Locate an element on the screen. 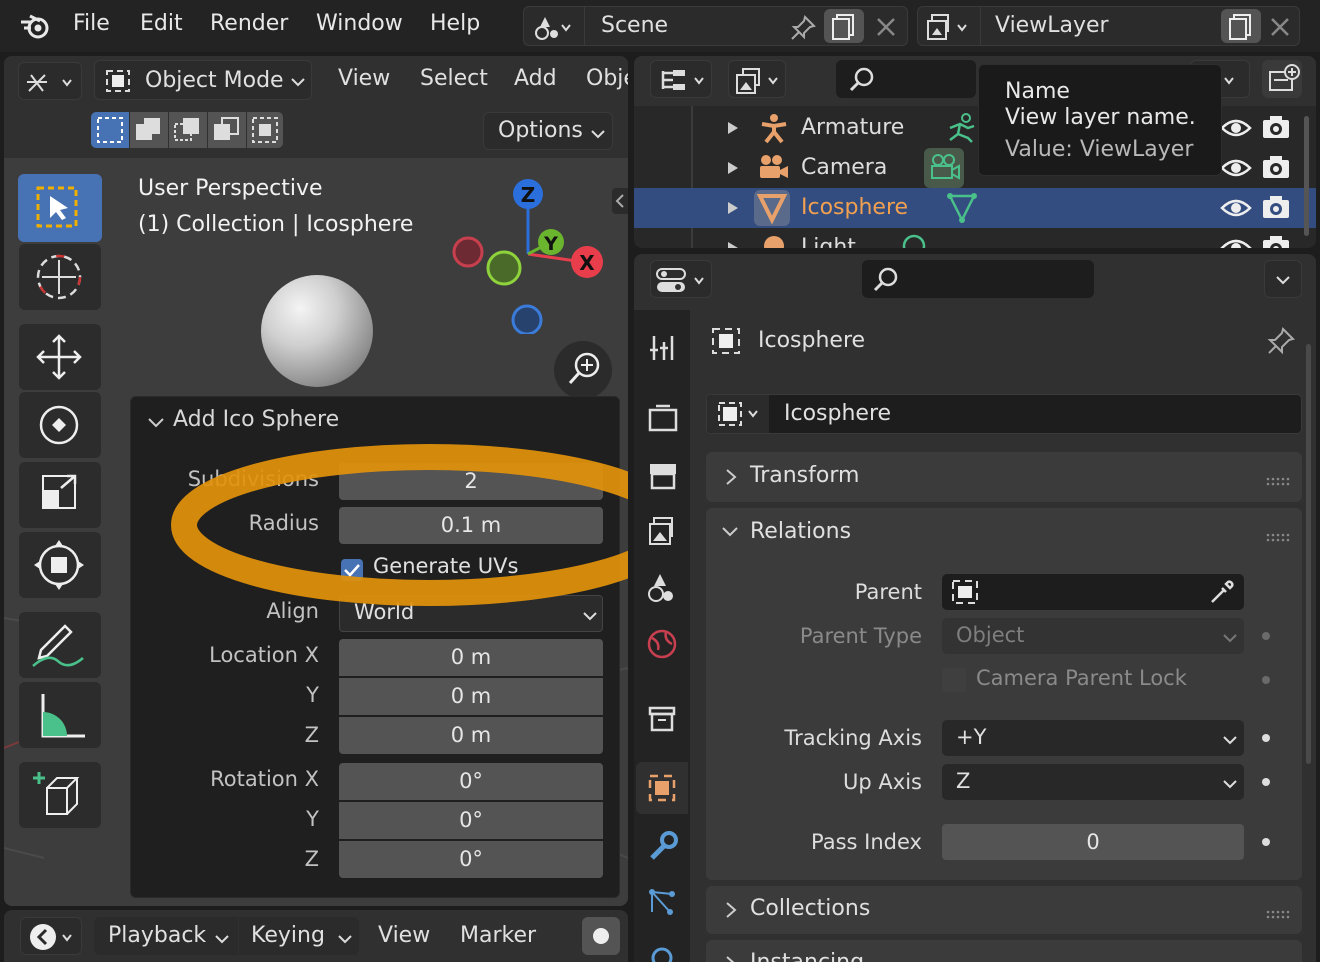  object-name-value: Icosphere is located at coordinates (837, 413).